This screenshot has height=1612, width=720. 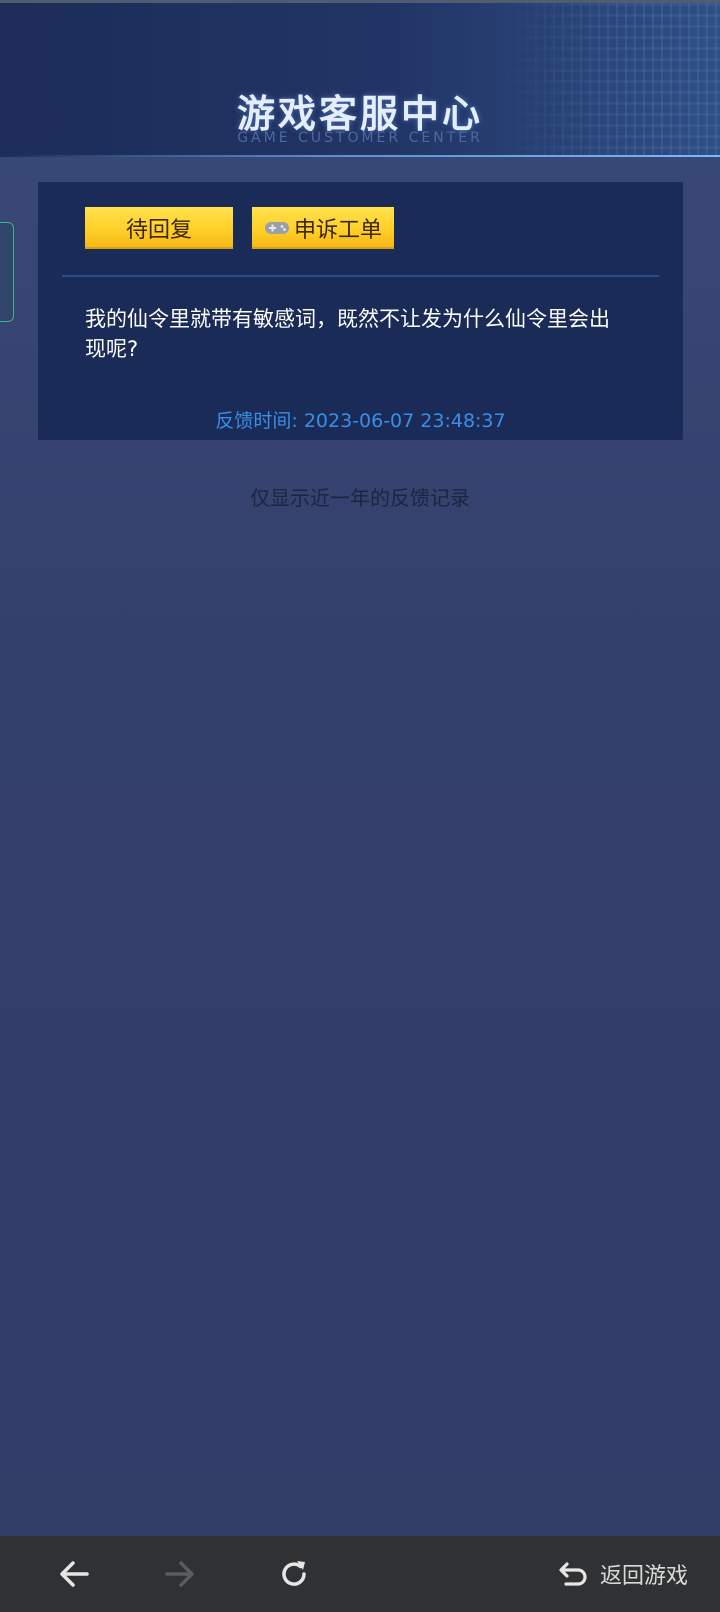 What do you see at coordinates (573, 1574) in the screenshot?
I see `undo-icon` at bounding box center [573, 1574].